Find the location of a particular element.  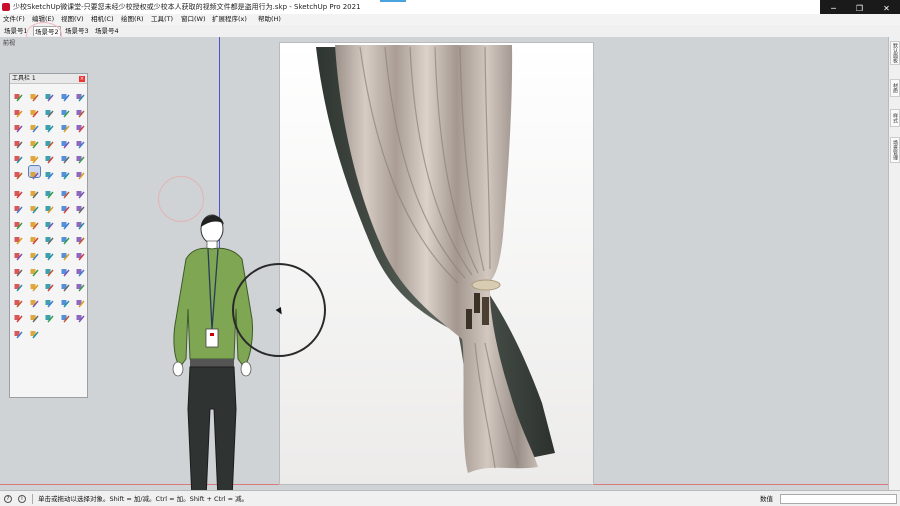

xray-icon is located at coordinates (18, 223).